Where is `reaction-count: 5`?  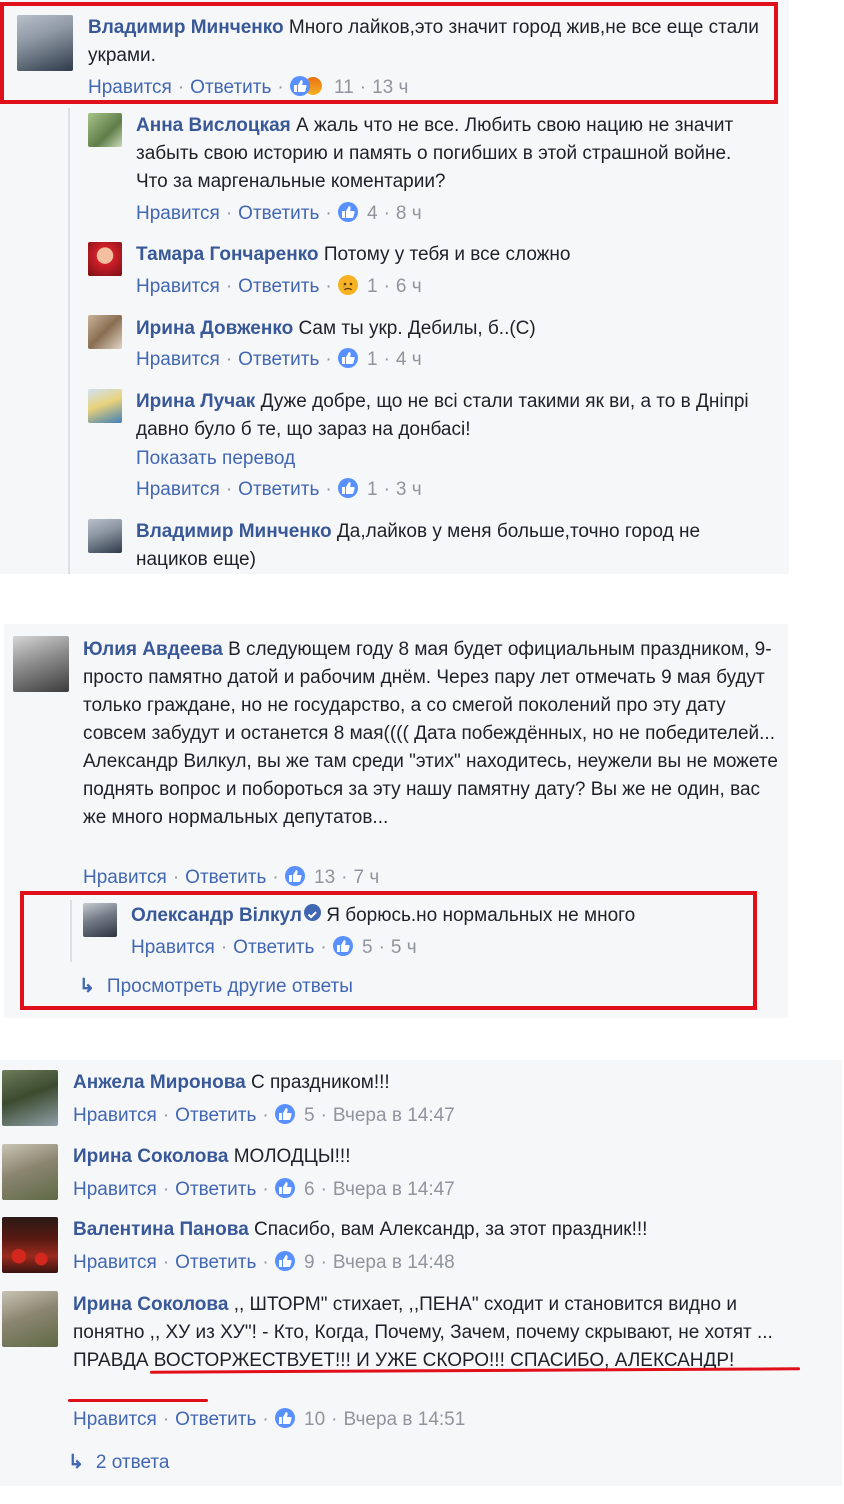
reaction-count: 5 is located at coordinates (309, 1115).